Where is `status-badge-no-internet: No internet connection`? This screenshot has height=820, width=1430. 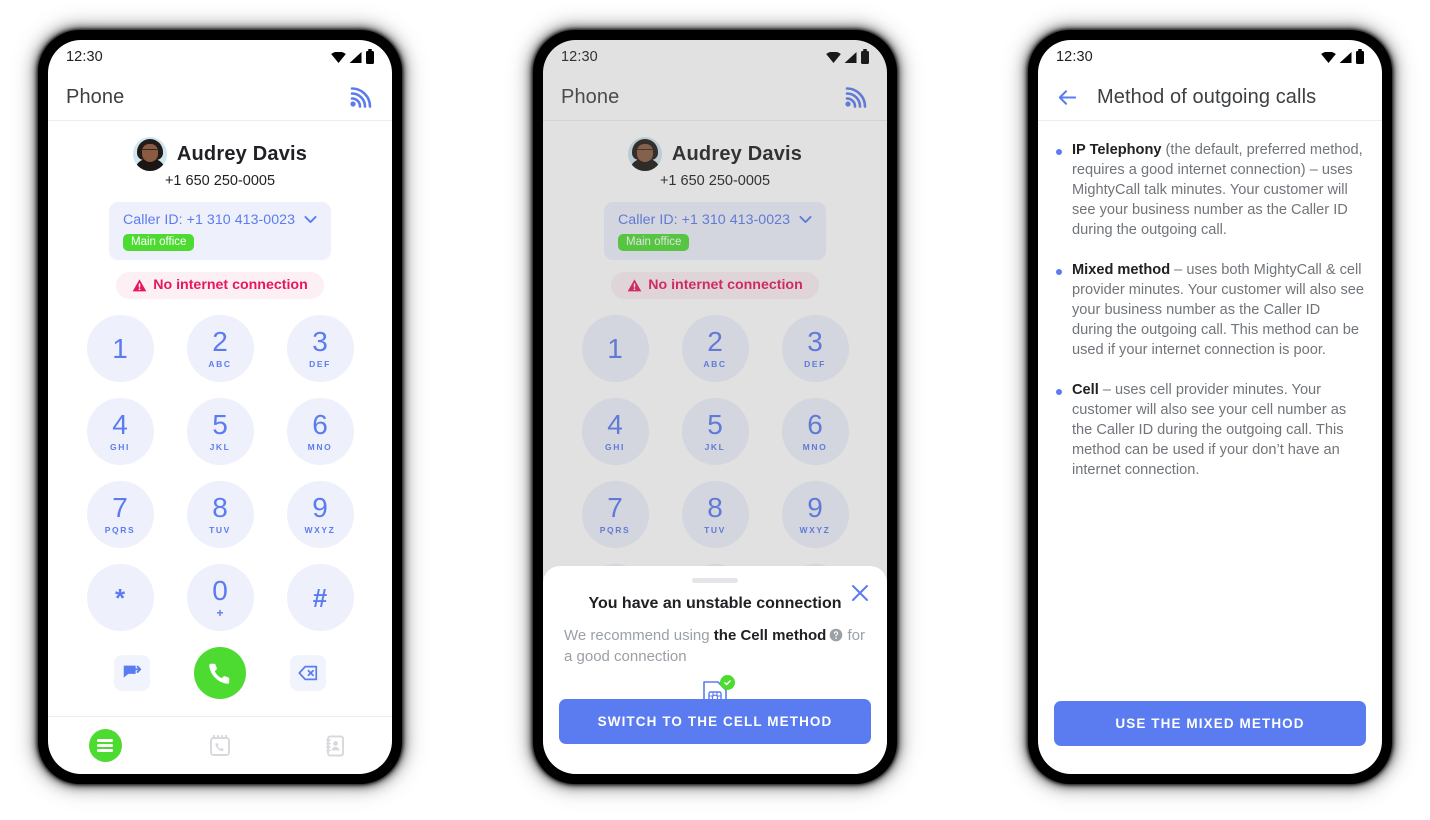 status-badge-no-internet: No internet connection is located at coordinates (220, 285).